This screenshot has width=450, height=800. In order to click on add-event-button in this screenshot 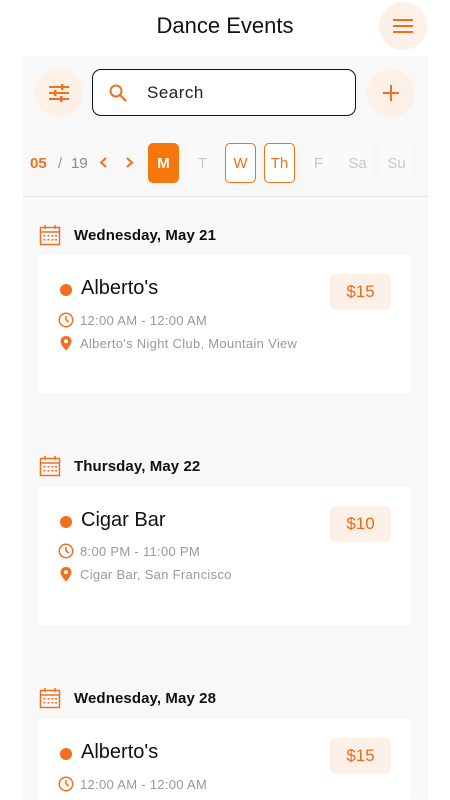, I will do `click(391, 93)`.